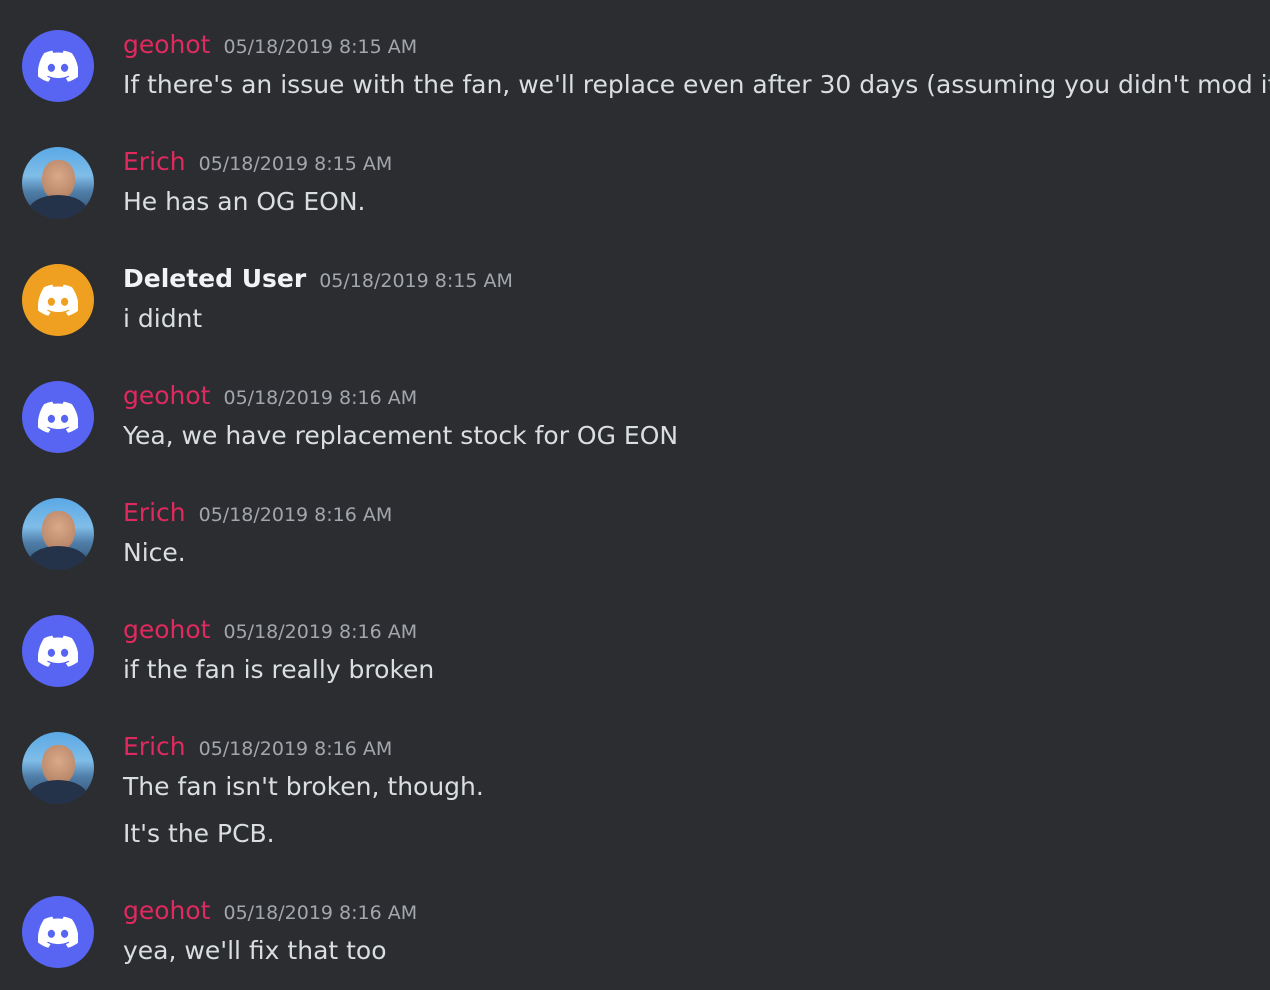 The image size is (1270, 990). Describe the element at coordinates (255, 950) in the screenshot. I see `message-content: yea, we'll fix that too` at that location.